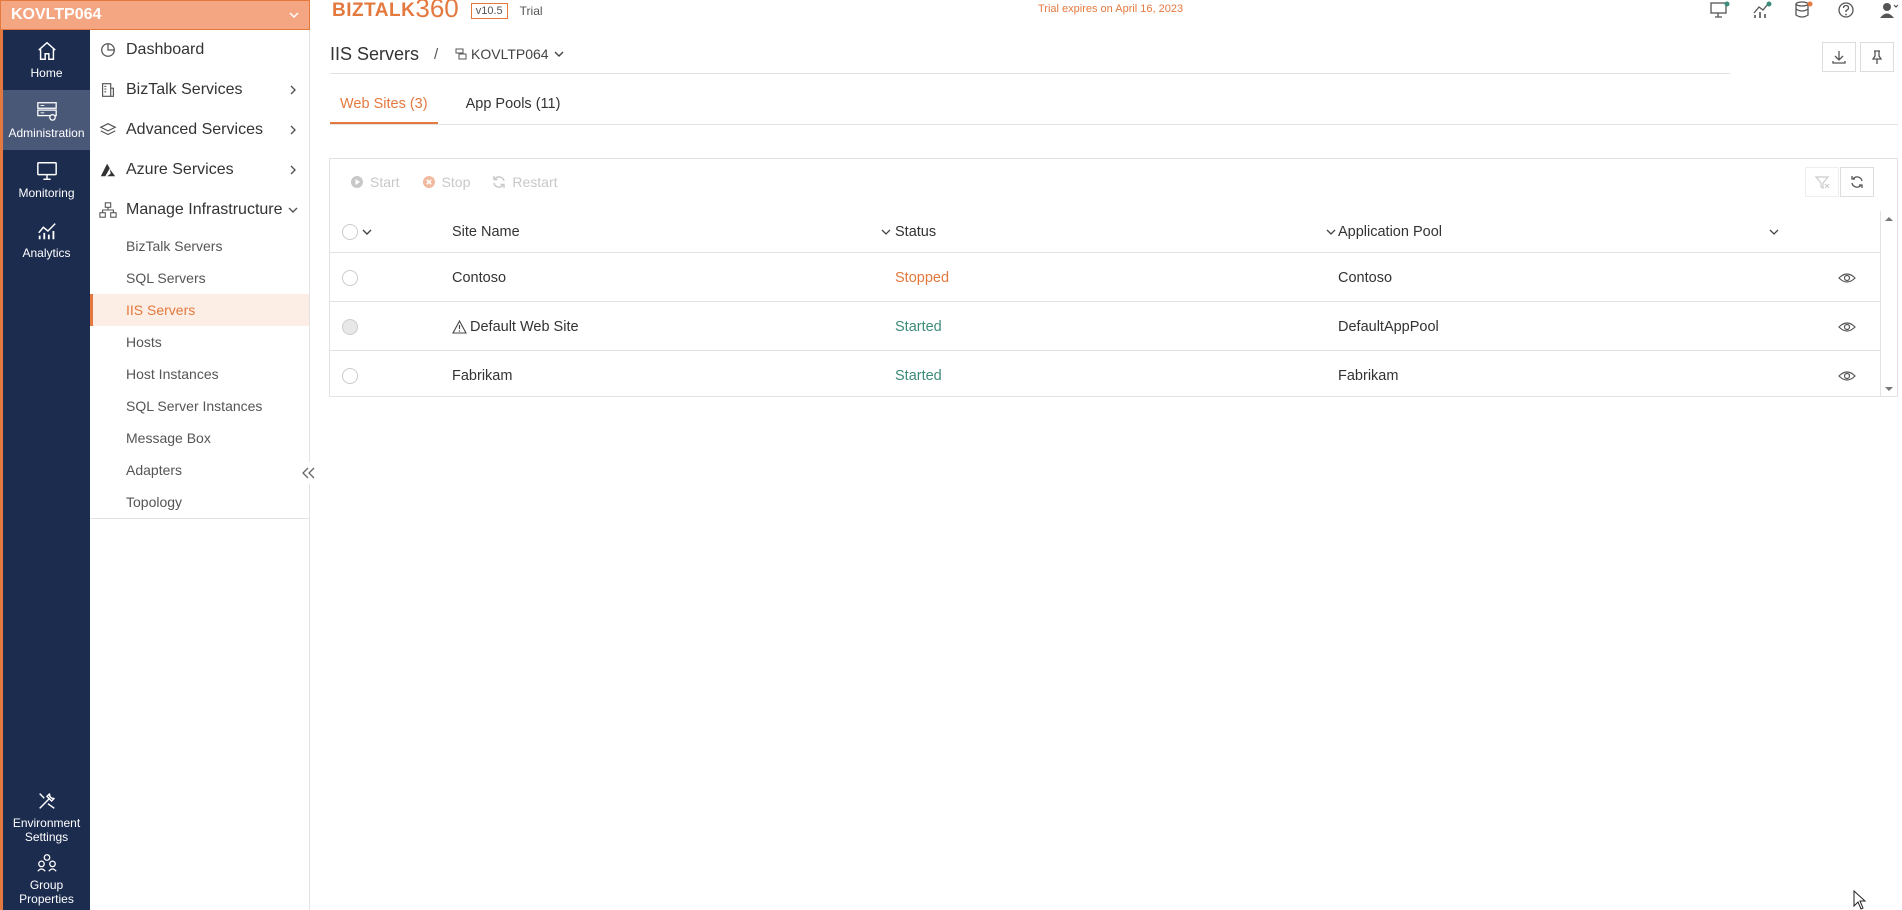  What do you see at coordinates (1105, 375) in the screenshot?
I see `table-row: Fabrikam Started Fabrikam` at bounding box center [1105, 375].